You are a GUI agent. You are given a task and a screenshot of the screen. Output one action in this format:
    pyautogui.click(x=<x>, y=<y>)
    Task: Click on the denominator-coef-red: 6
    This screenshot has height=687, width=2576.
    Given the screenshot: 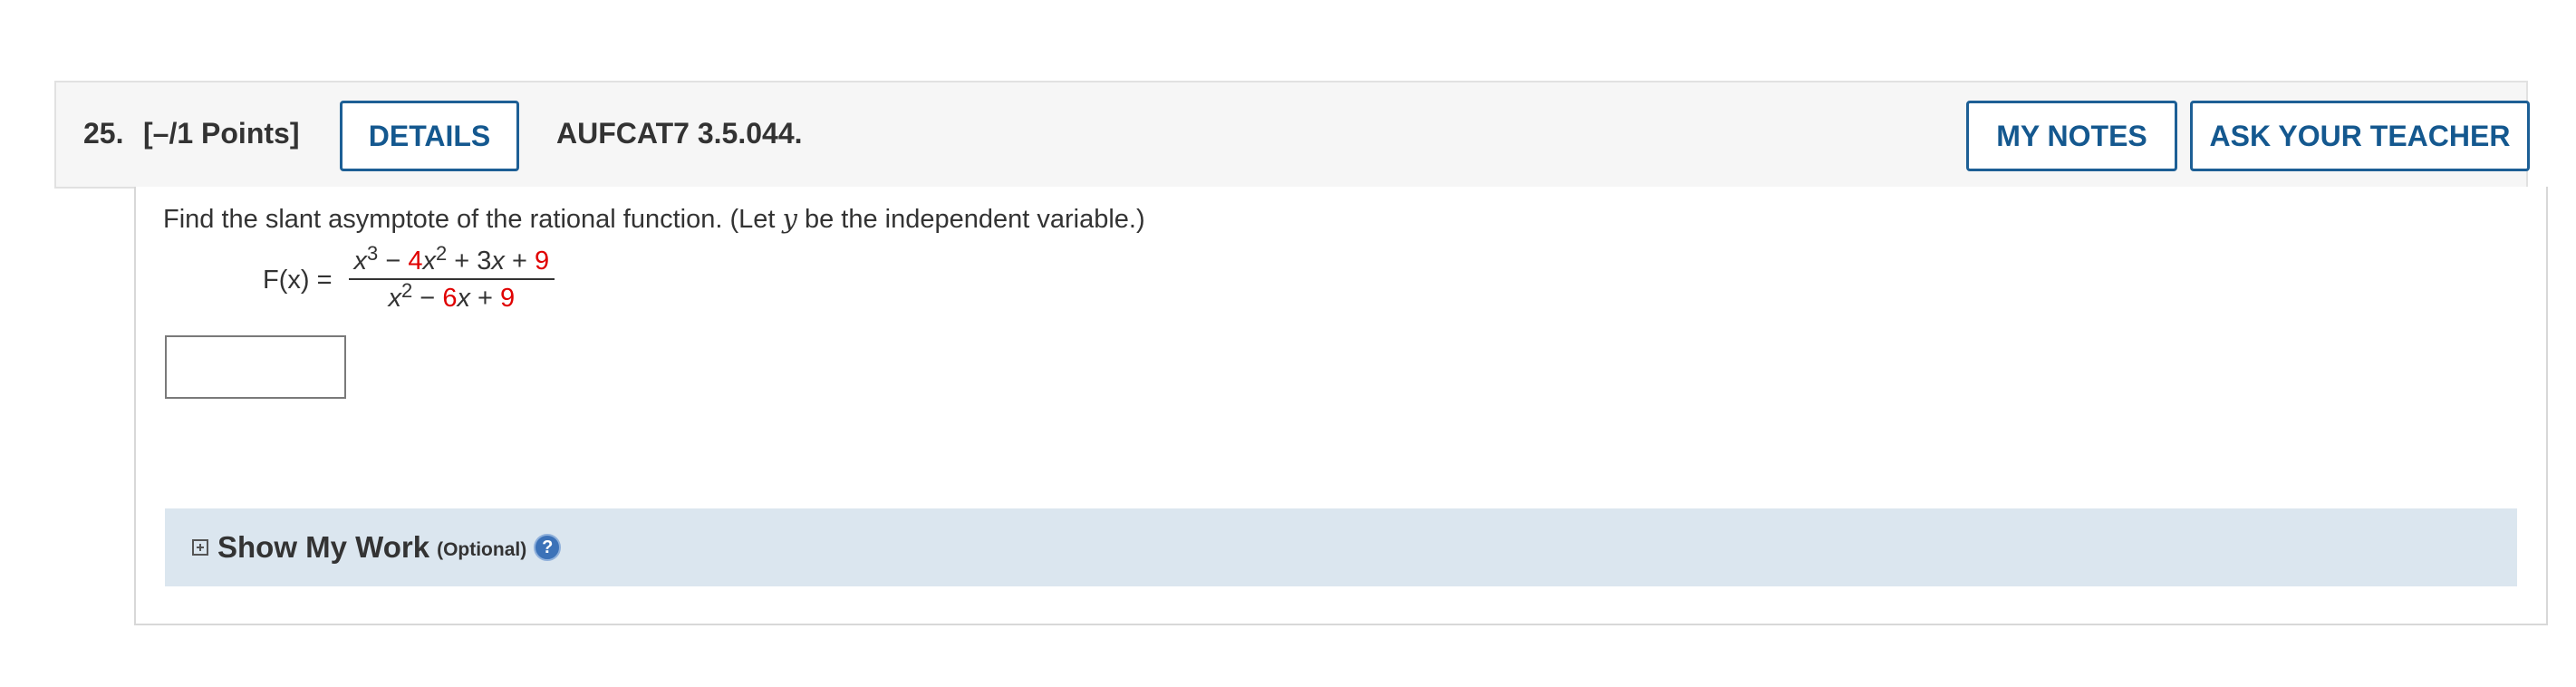 What is the action you would take?
    pyautogui.click(x=450, y=298)
    